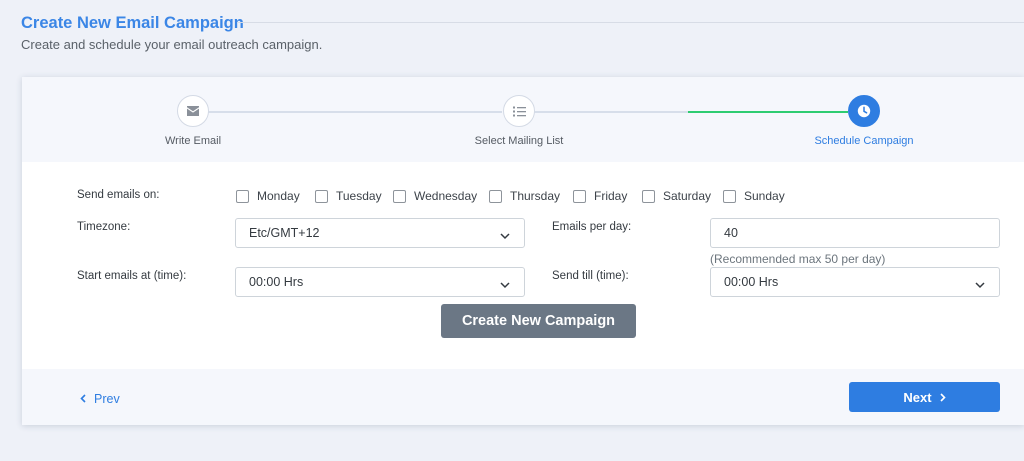 This screenshot has height=461, width=1024. I want to click on prev-label: Prev, so click(107, 399).